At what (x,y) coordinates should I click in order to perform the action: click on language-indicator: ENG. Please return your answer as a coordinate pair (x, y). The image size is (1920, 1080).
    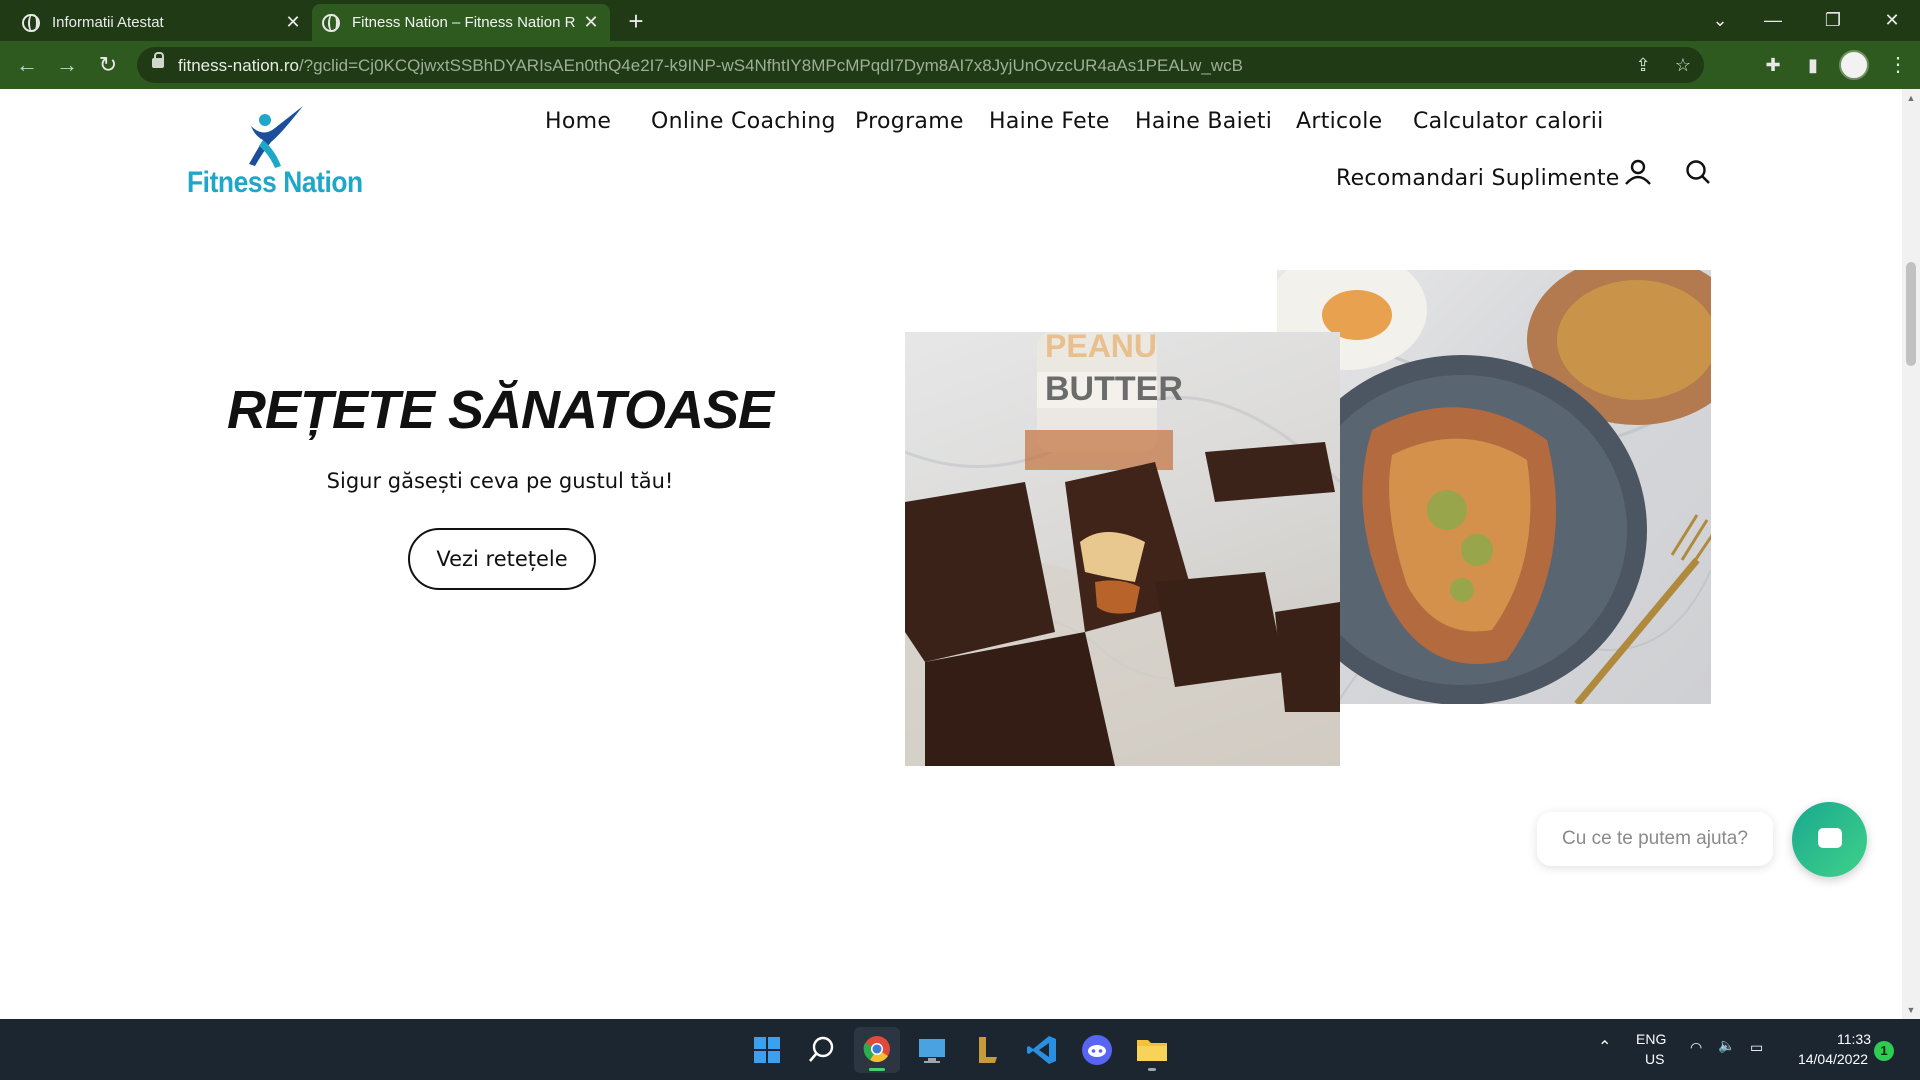
    Looking at the image, I should click on (1651, 1039).